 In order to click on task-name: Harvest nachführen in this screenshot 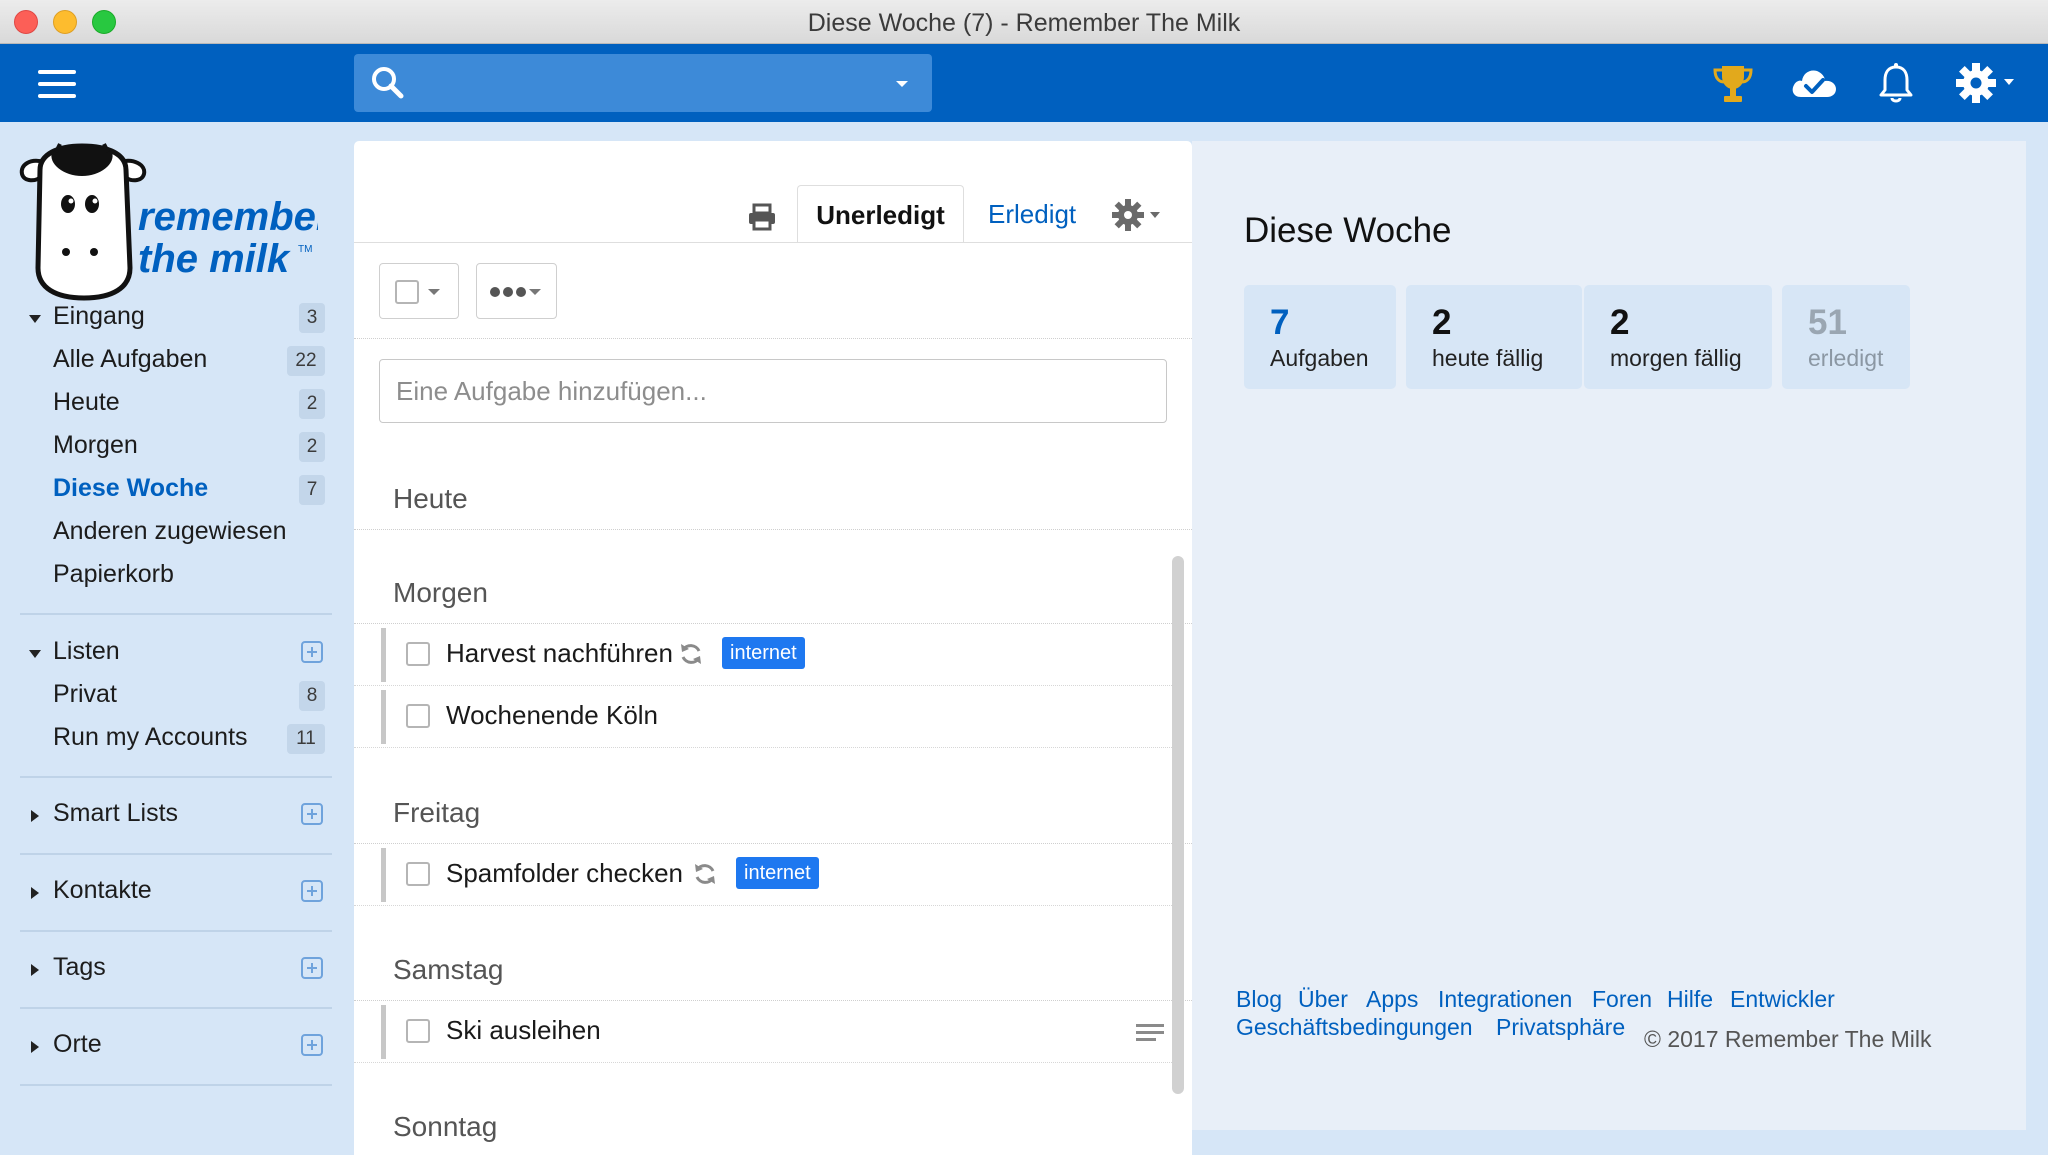, I will do `click(559, 653)`.